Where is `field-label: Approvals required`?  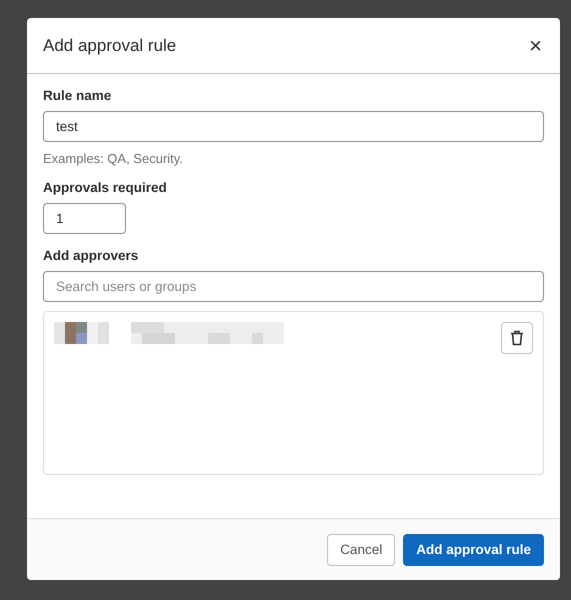 field-label: Approvals required is located at coordinates (105, 187).